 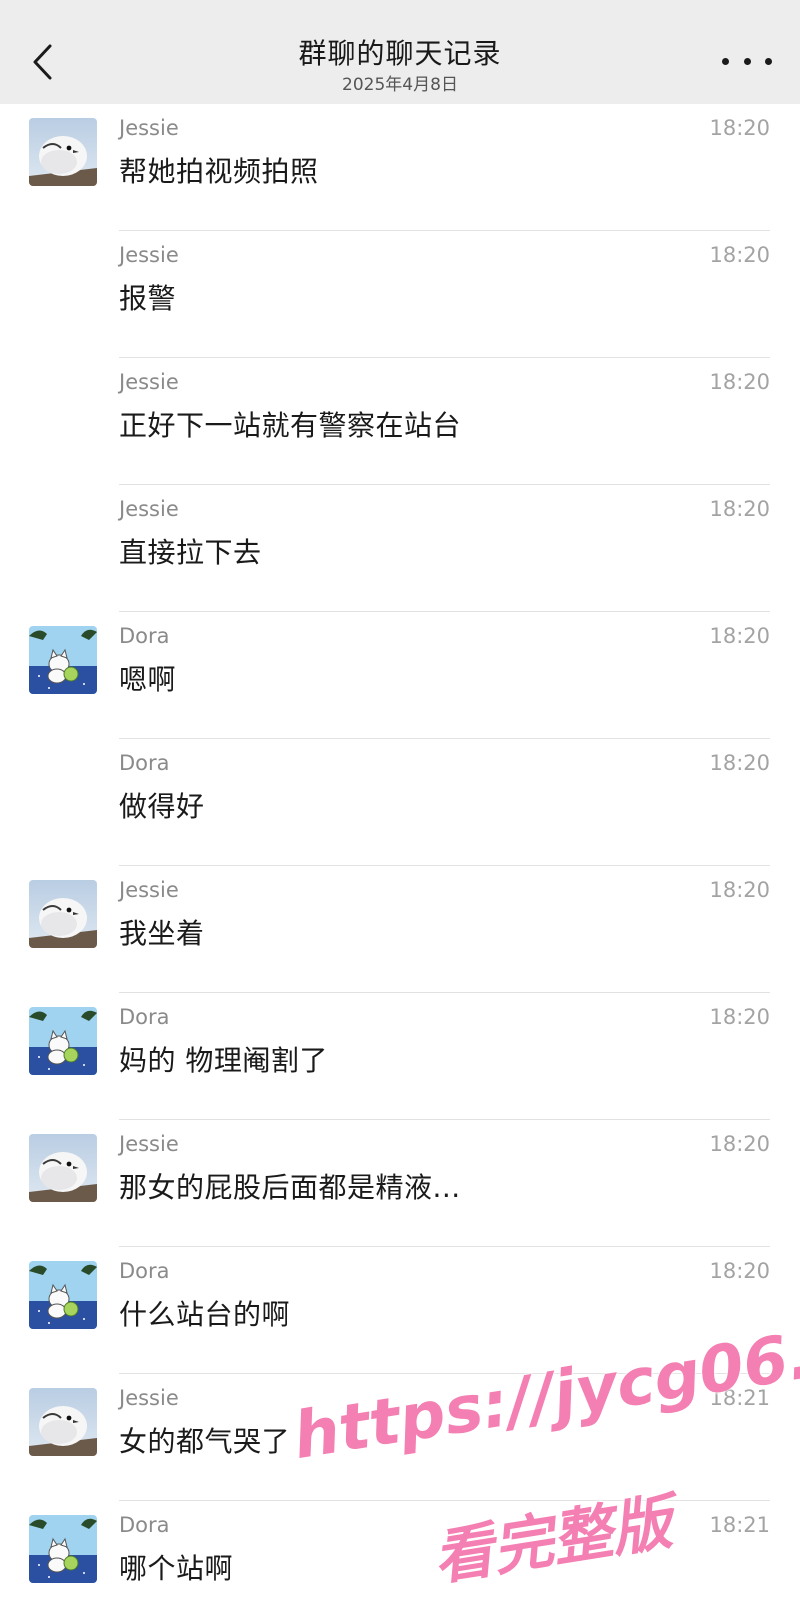 I want to click on message-text: 哪个站啊, so click(x=176, y=1567).